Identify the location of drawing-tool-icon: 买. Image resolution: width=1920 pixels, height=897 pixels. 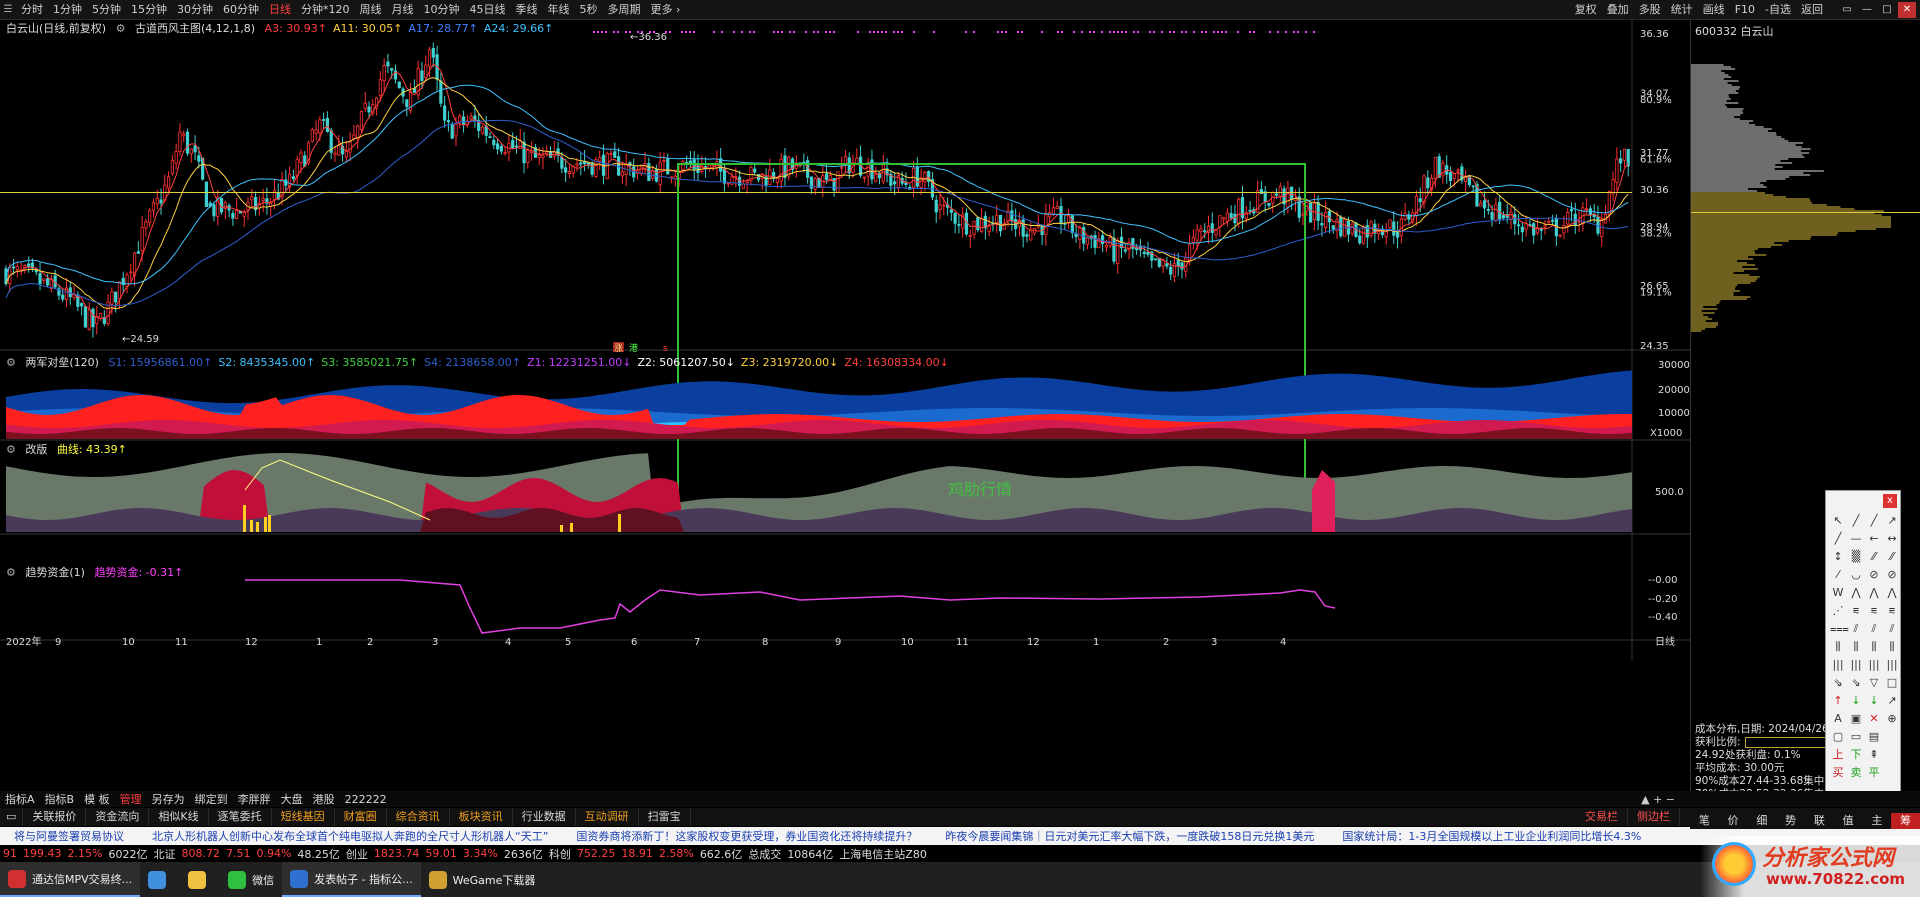
(1838, 773).